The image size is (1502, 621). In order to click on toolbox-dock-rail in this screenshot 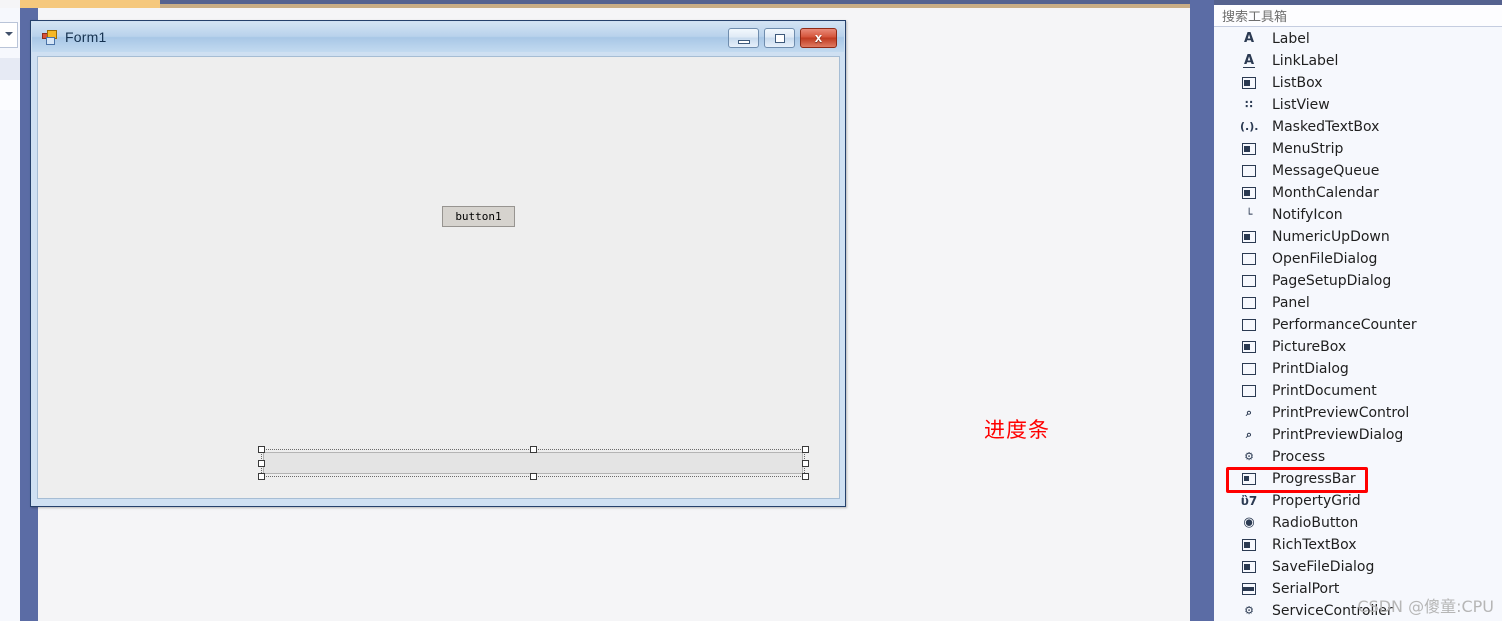, I will do `click(1202, 310)`.